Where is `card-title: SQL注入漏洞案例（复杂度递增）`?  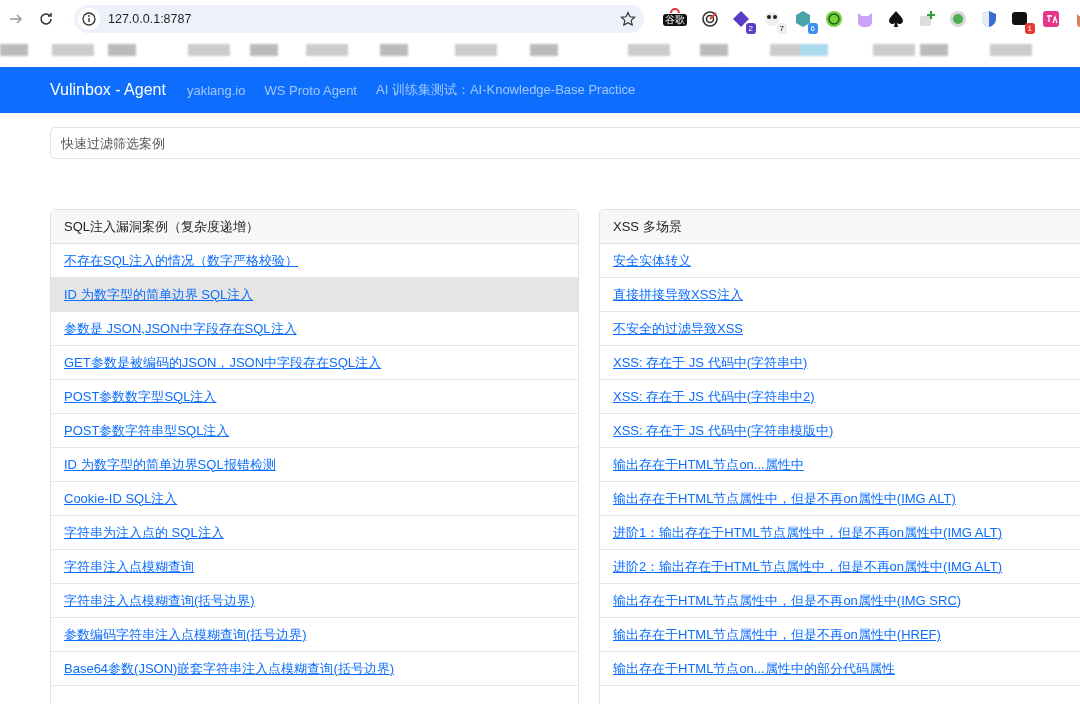 card-title: SQL注入漏洞案例（复杂度递增） is located at coordinates (314, 227).